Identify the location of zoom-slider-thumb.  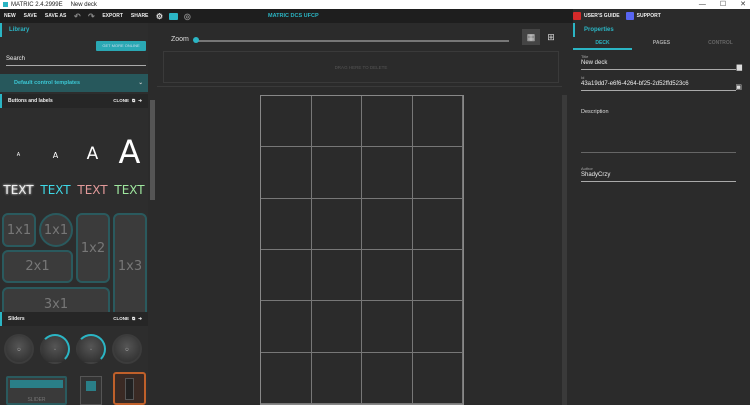
(196, 40).